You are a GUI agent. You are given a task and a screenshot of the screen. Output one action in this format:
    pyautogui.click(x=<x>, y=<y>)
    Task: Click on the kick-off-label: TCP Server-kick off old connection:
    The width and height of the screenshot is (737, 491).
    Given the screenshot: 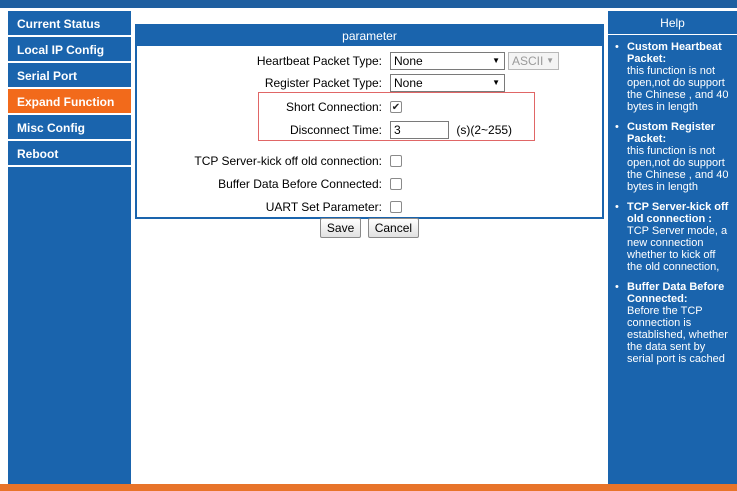 What is the action you would take?
    pyautogui.click(x=288, y=161)
    